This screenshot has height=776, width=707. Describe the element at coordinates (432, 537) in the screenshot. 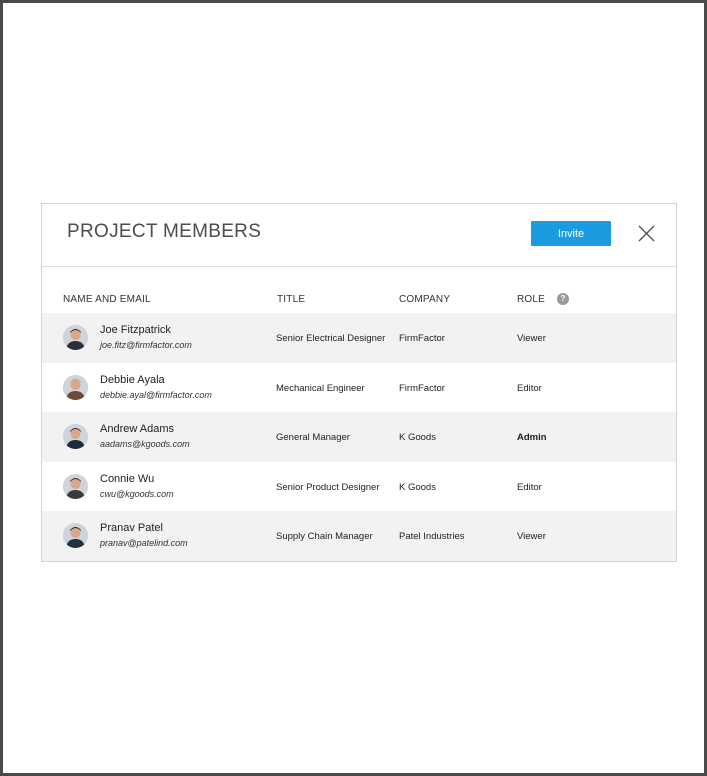

I see `member-company: Patel Industries` at that location.